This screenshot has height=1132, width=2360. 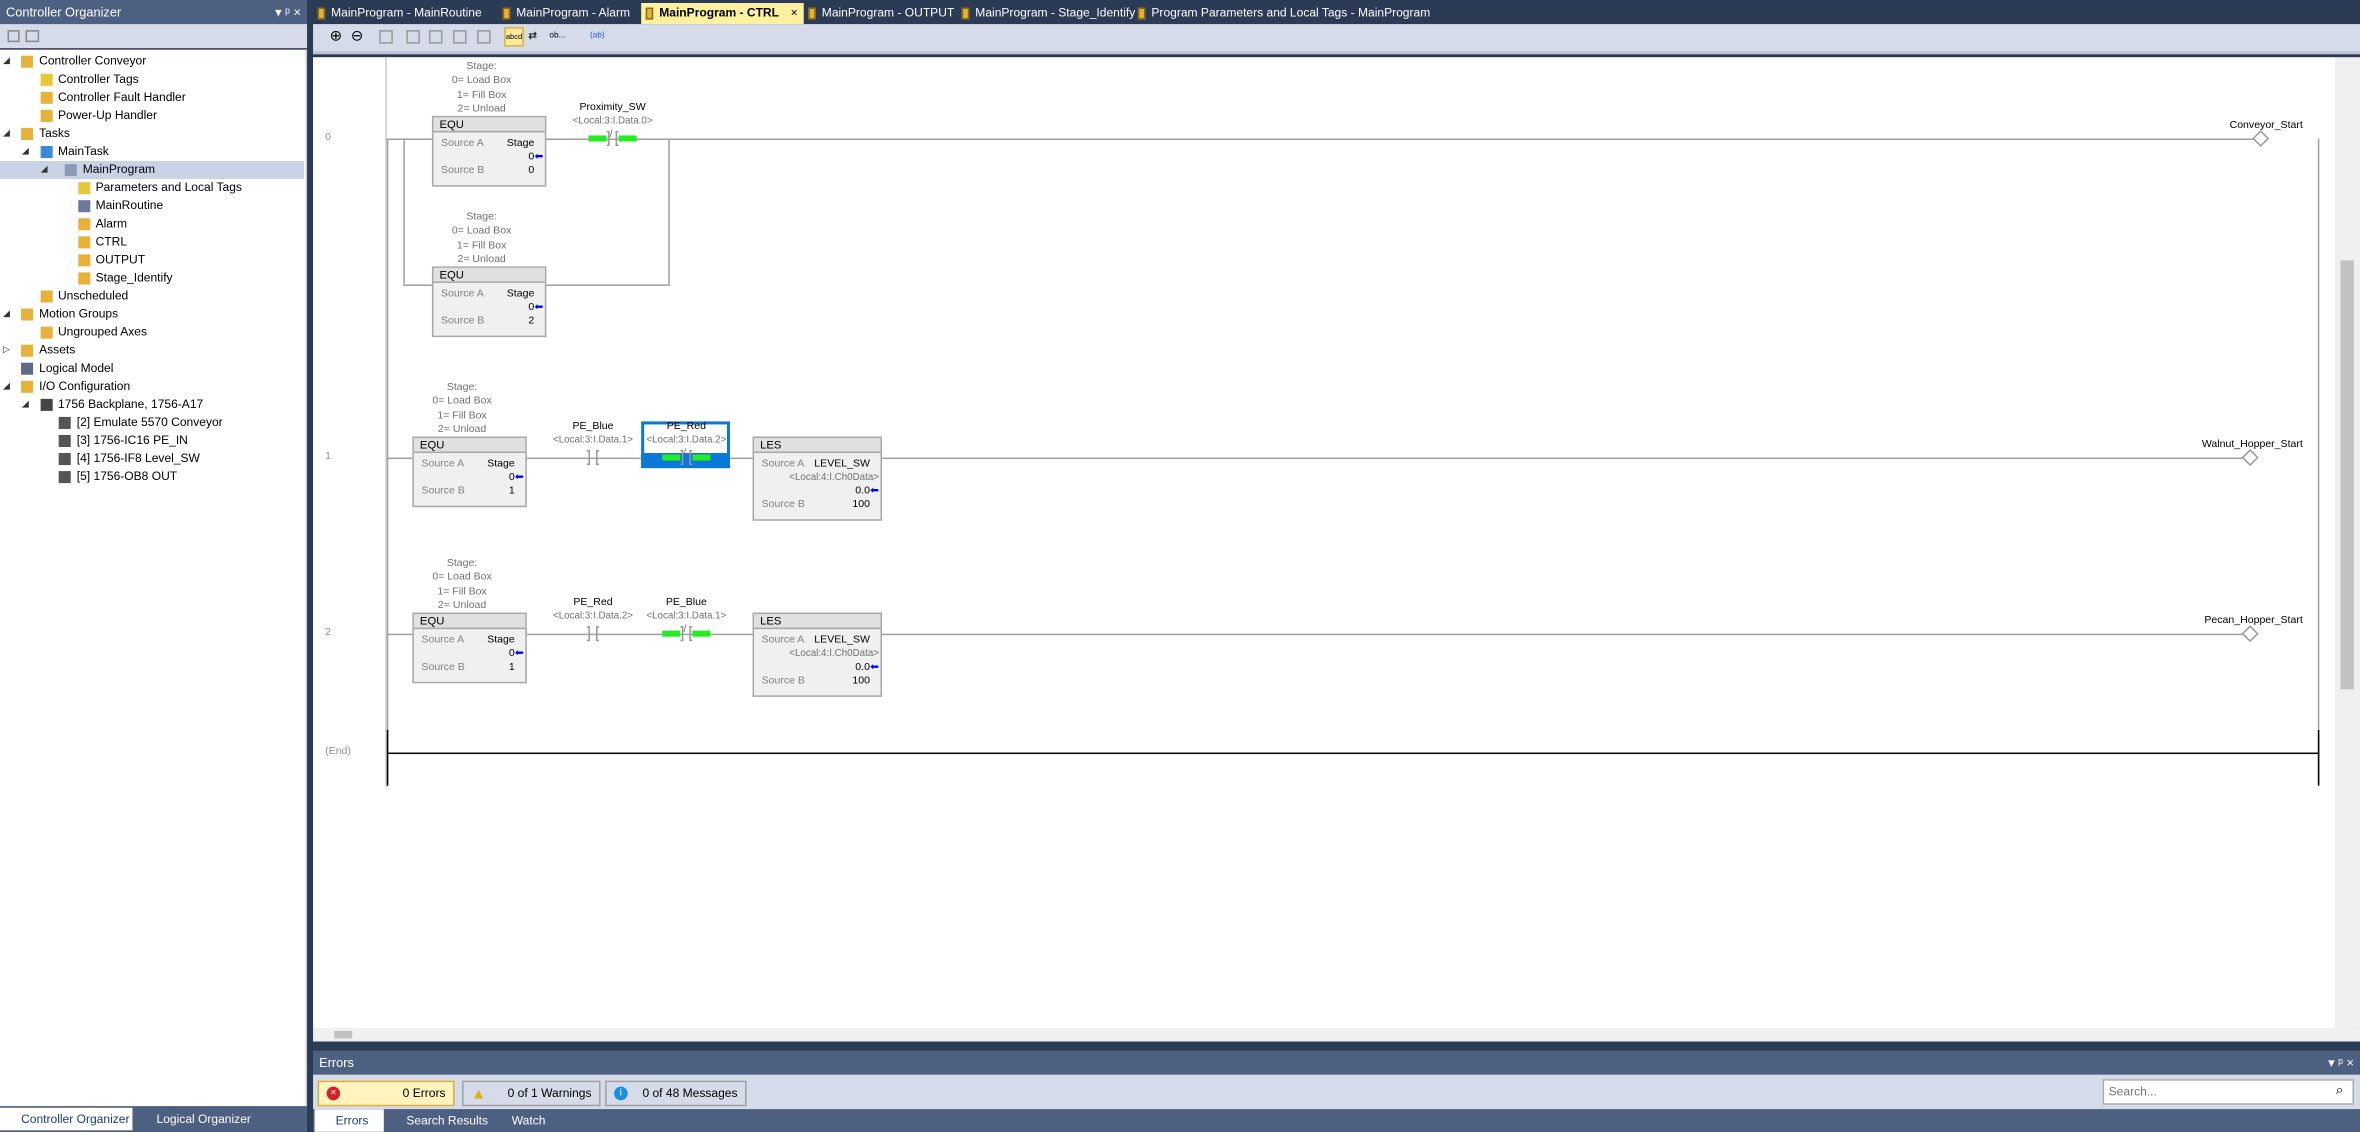 What do you see at coordinates (531, 308) in the screenshot?
I see `source-a-value: 0` at bounding box center [531, 308].